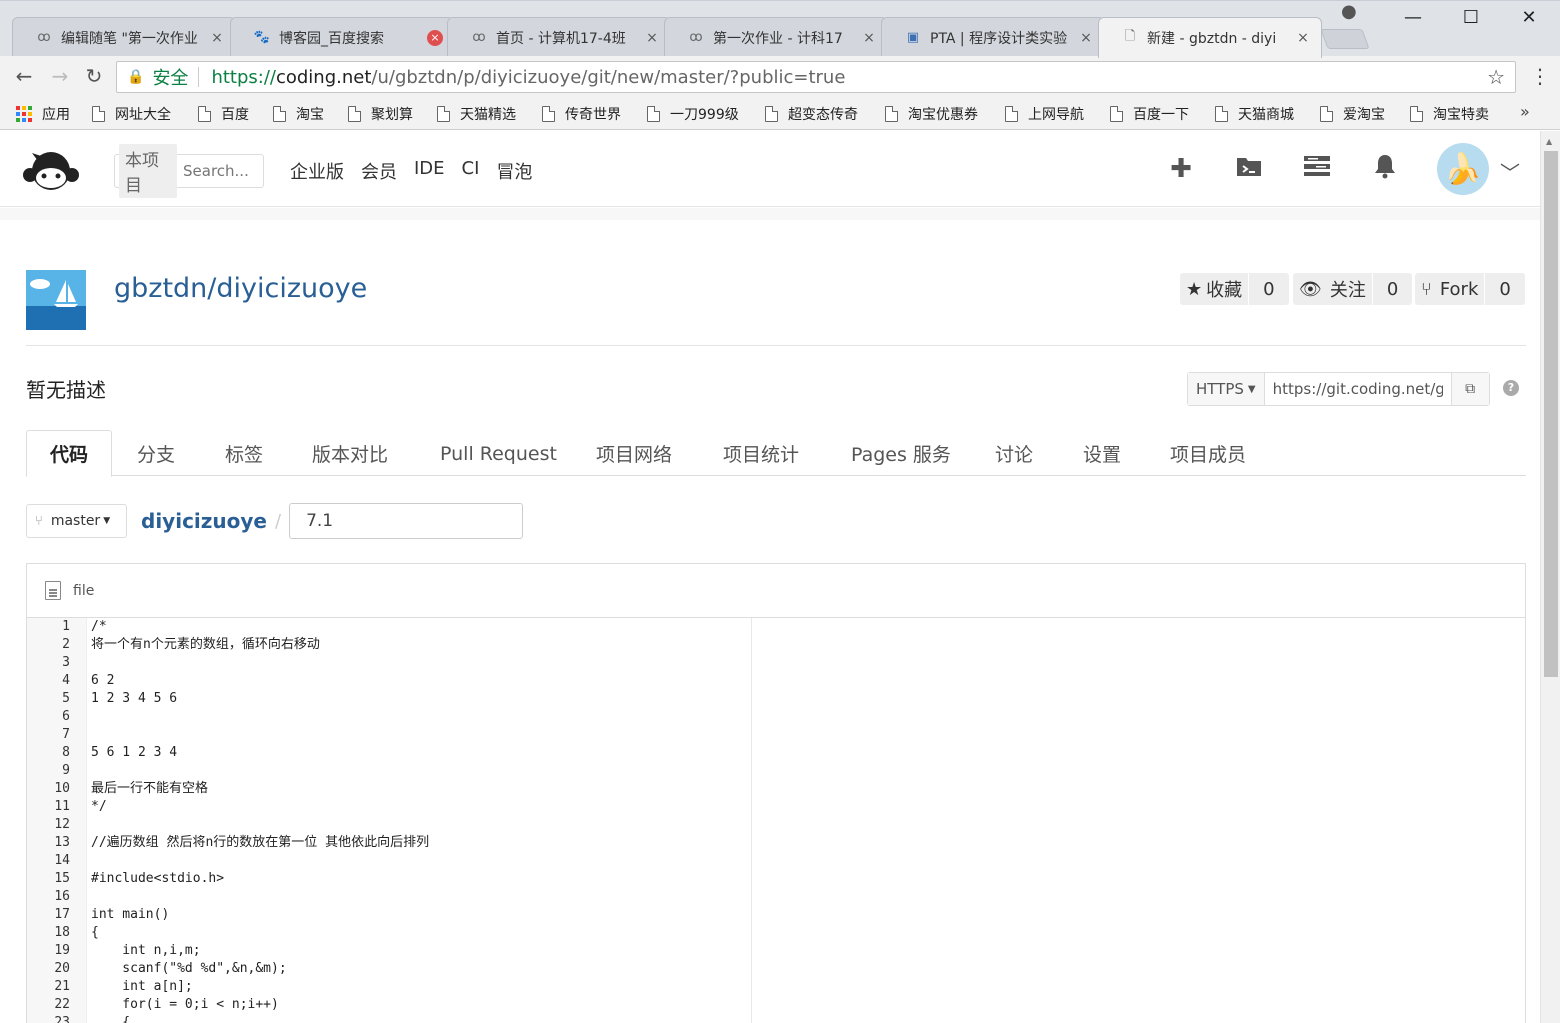  Describe the element at coordinates (1496, 77) in the screenshot. I see `bookmark-star-icon: ☆` at that location.